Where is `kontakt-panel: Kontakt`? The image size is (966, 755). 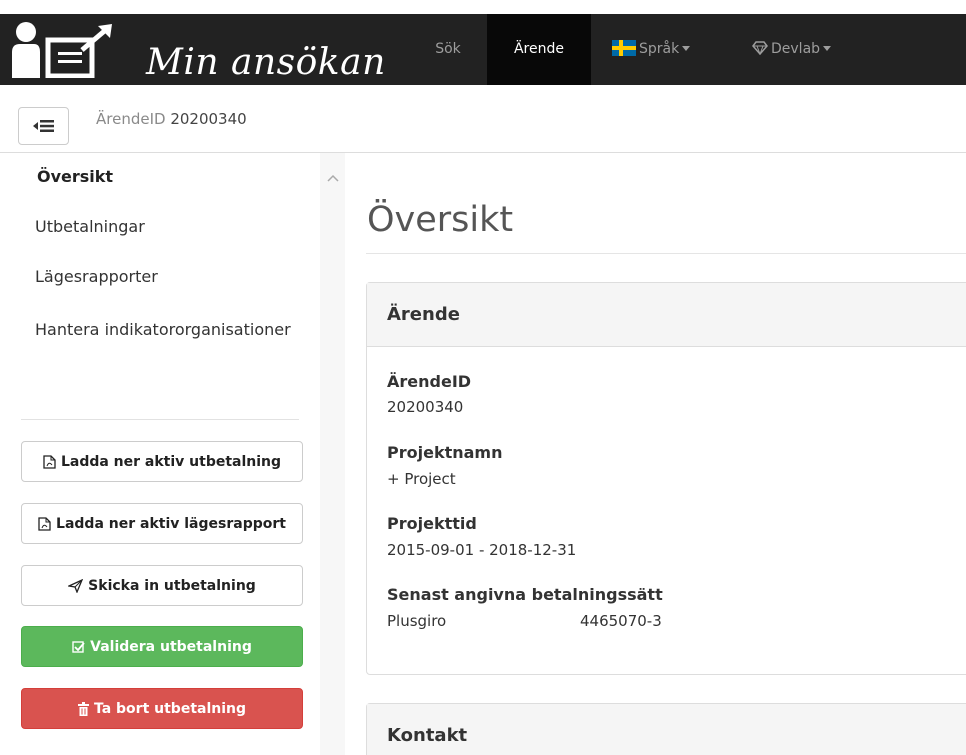 kontakt-panel: Kontakt is located at coordinates (666, 729).